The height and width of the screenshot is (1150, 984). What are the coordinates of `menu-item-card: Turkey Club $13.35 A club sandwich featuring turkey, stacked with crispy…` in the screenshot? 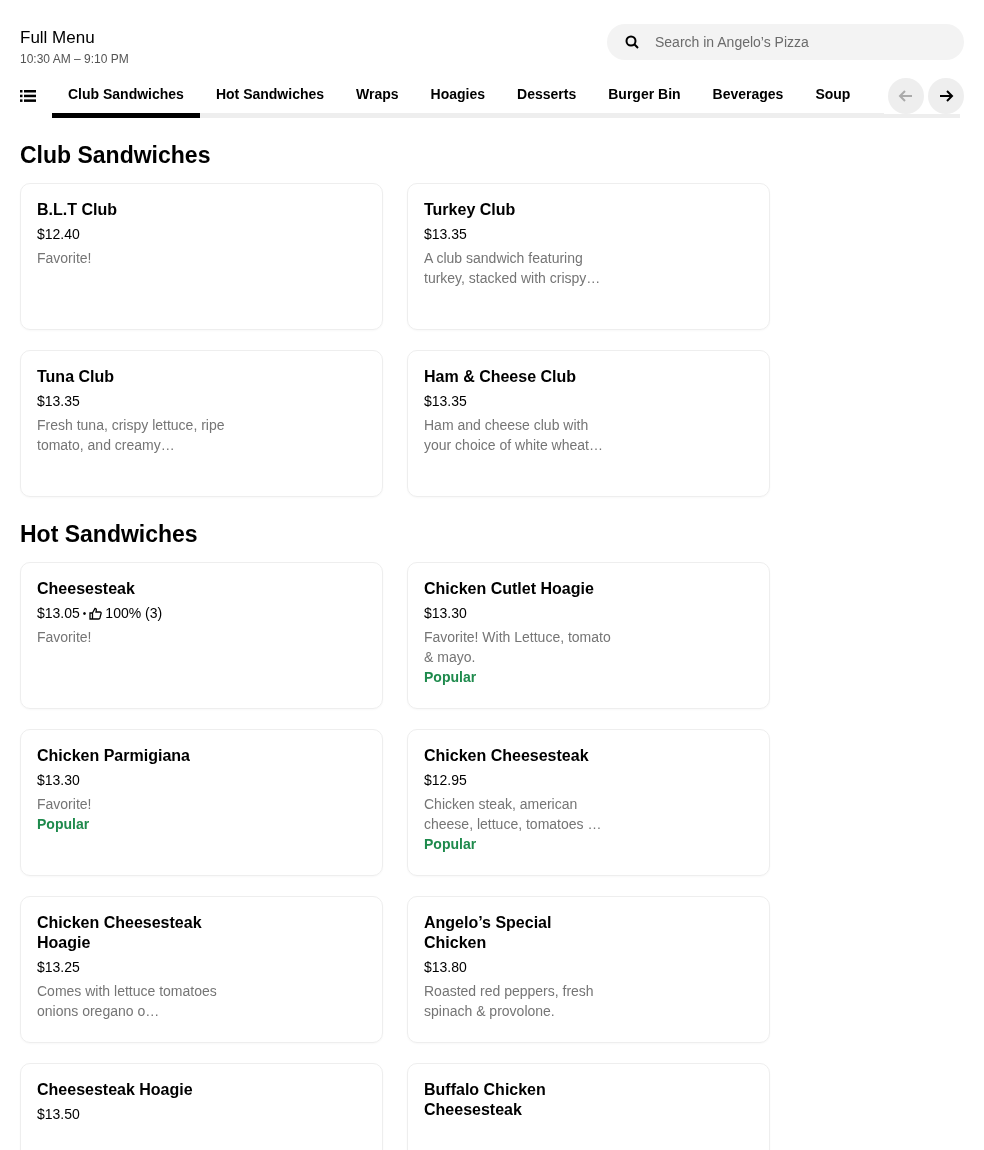 It's located at (588, 256).